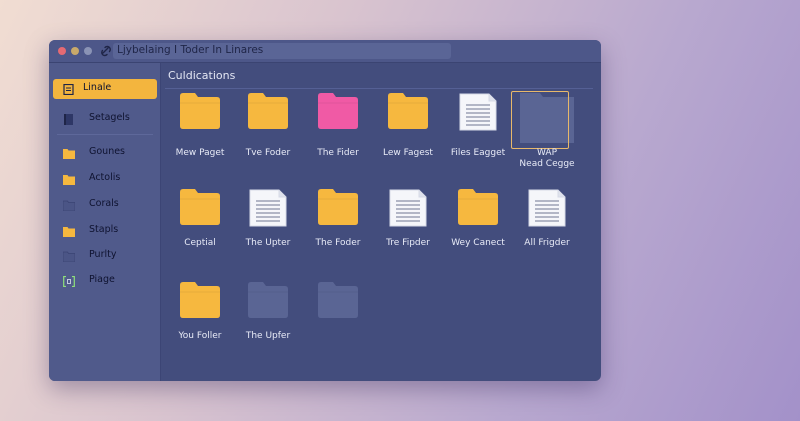 Image resolution: width=800 pixels, height=421 pixels. What do you see at coordinates (268, 336) in the screenshot?
I see `grid-item-label: The Upfer` at bounding box center [268, 336].